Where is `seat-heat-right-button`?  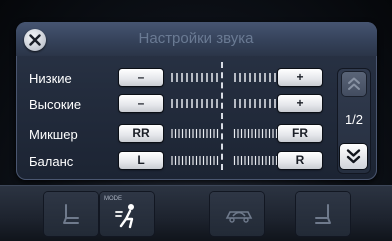
seat-heat-right-button is located at coordinates (323, 214).